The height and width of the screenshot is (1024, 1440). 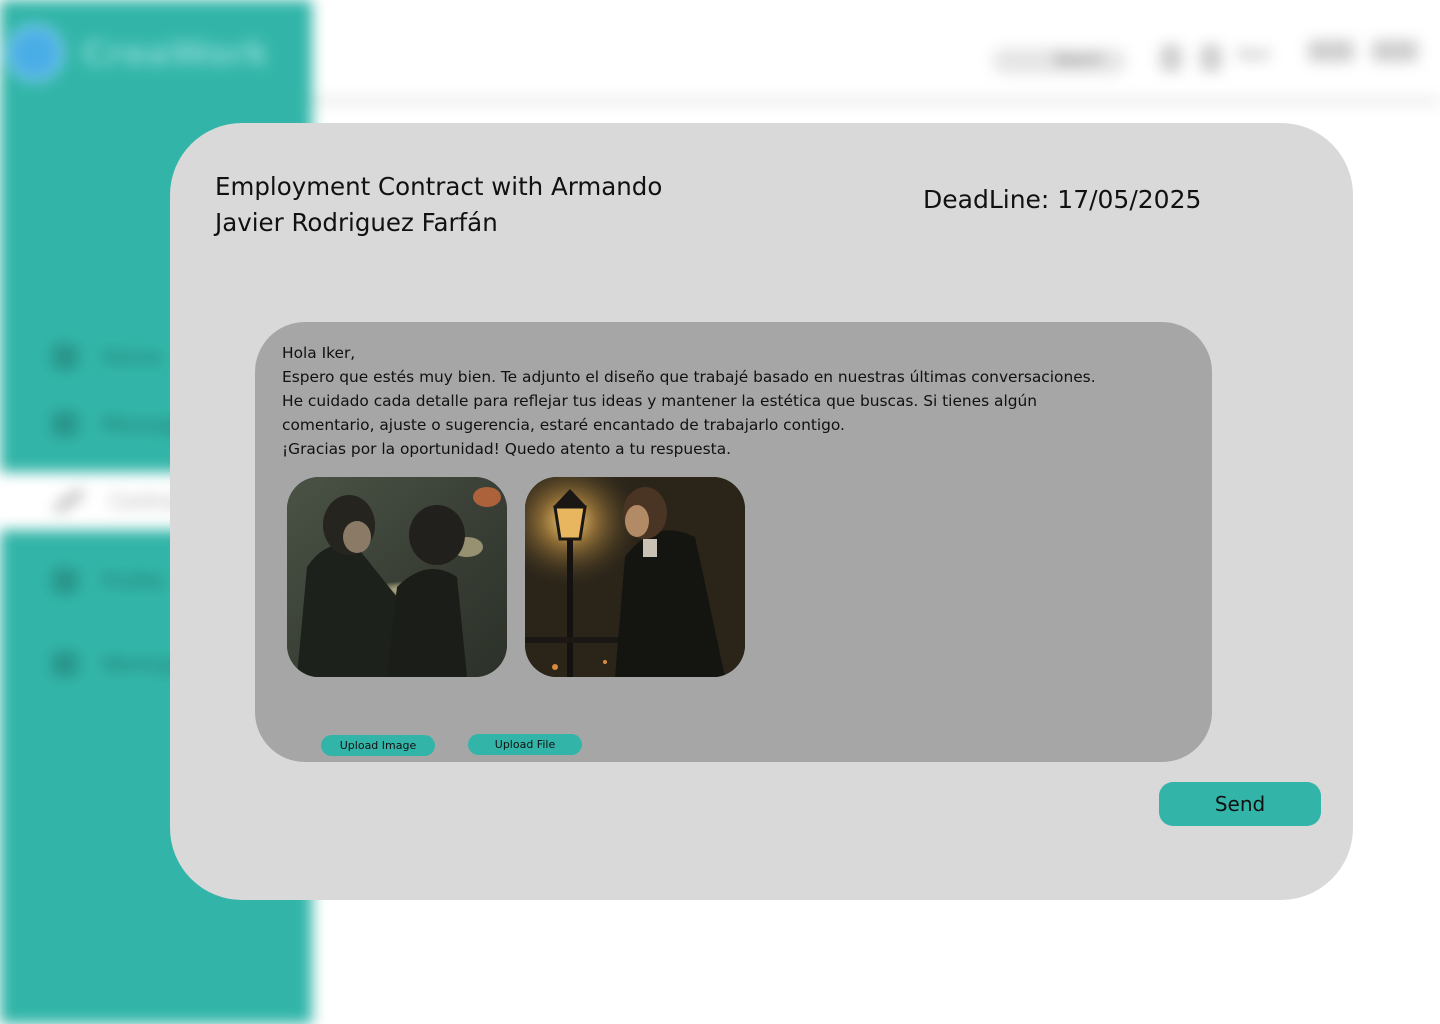 What do you see at coordinates (132, 357) in the screenshot?
I see `sidebar-item-label: Home` at bounding box center [132, 357].